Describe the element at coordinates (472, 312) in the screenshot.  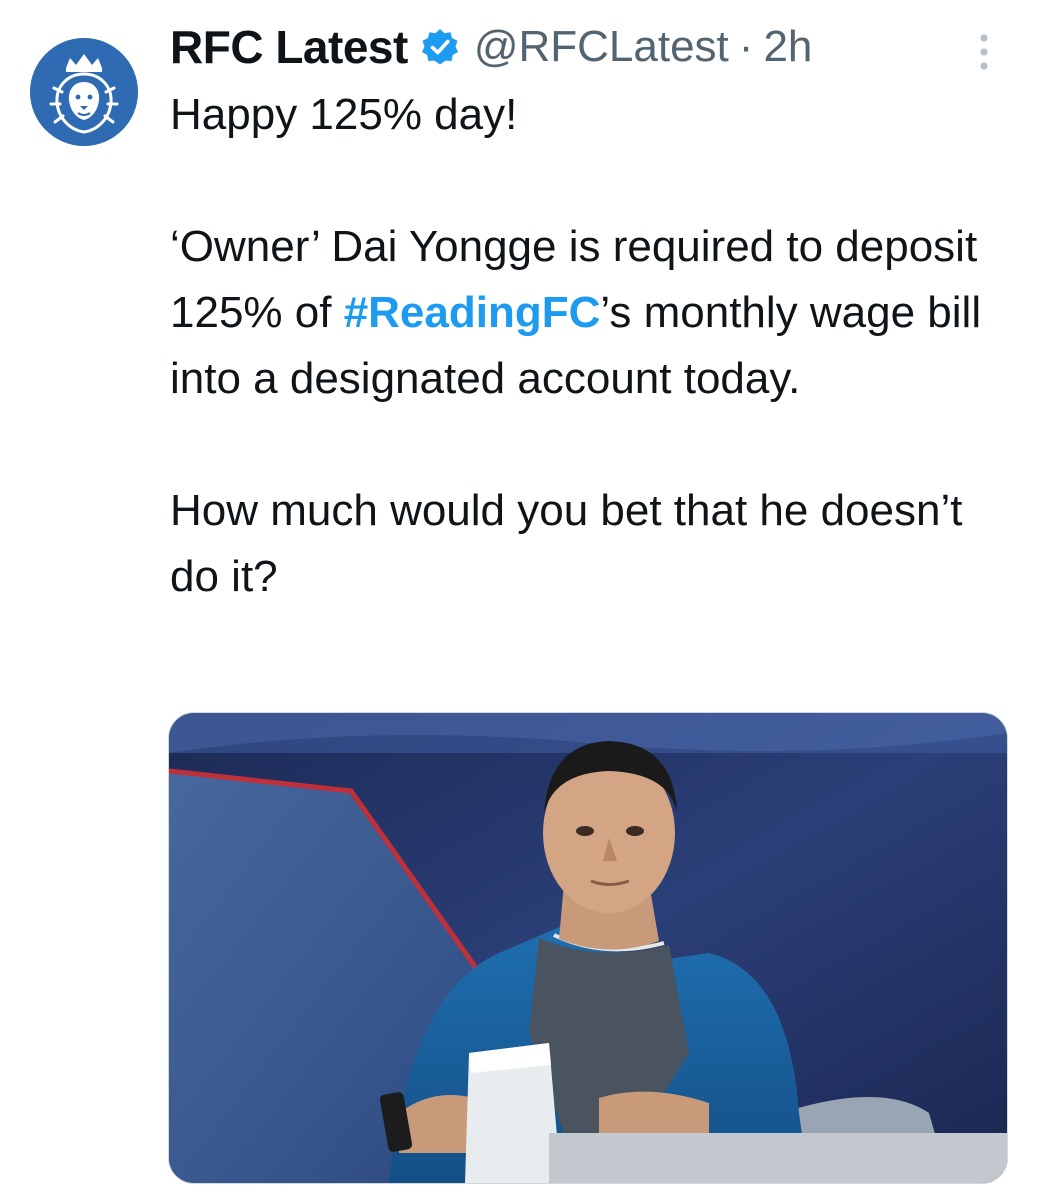
I see `hashtag-link: #ReadingFC` at that location.